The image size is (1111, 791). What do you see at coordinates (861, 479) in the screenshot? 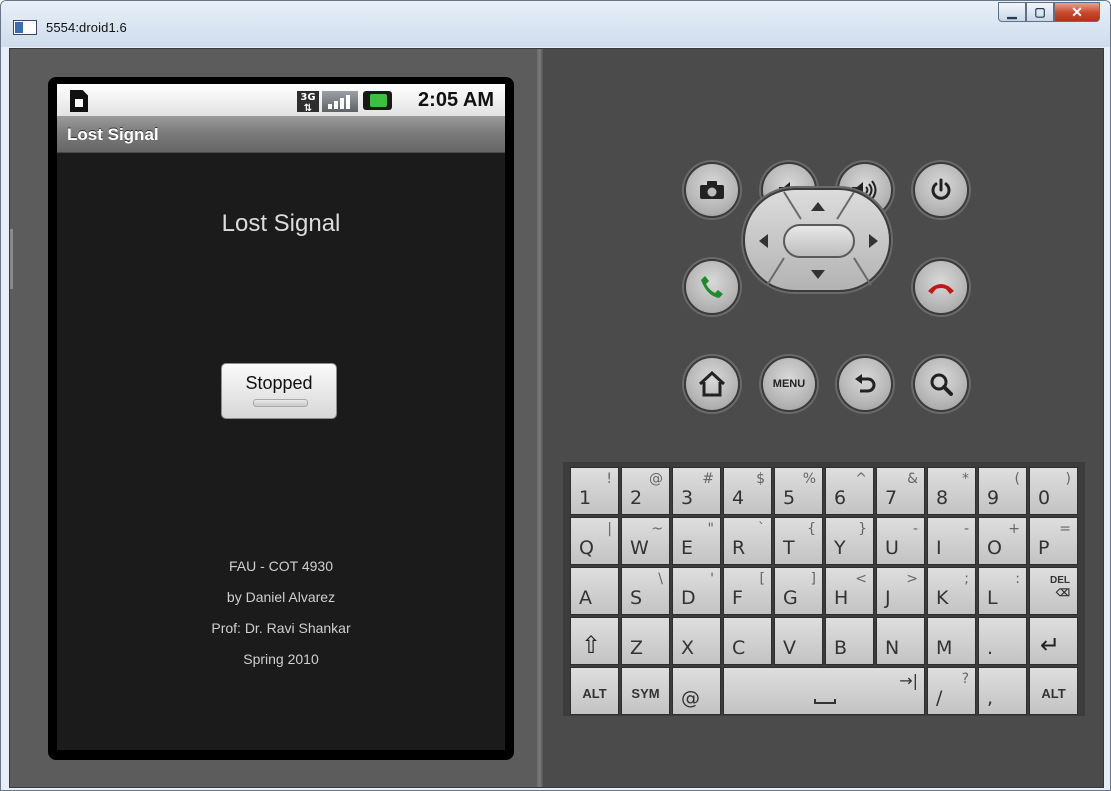
I see `key-alt-label: ^` at bounding box center [861, 479].